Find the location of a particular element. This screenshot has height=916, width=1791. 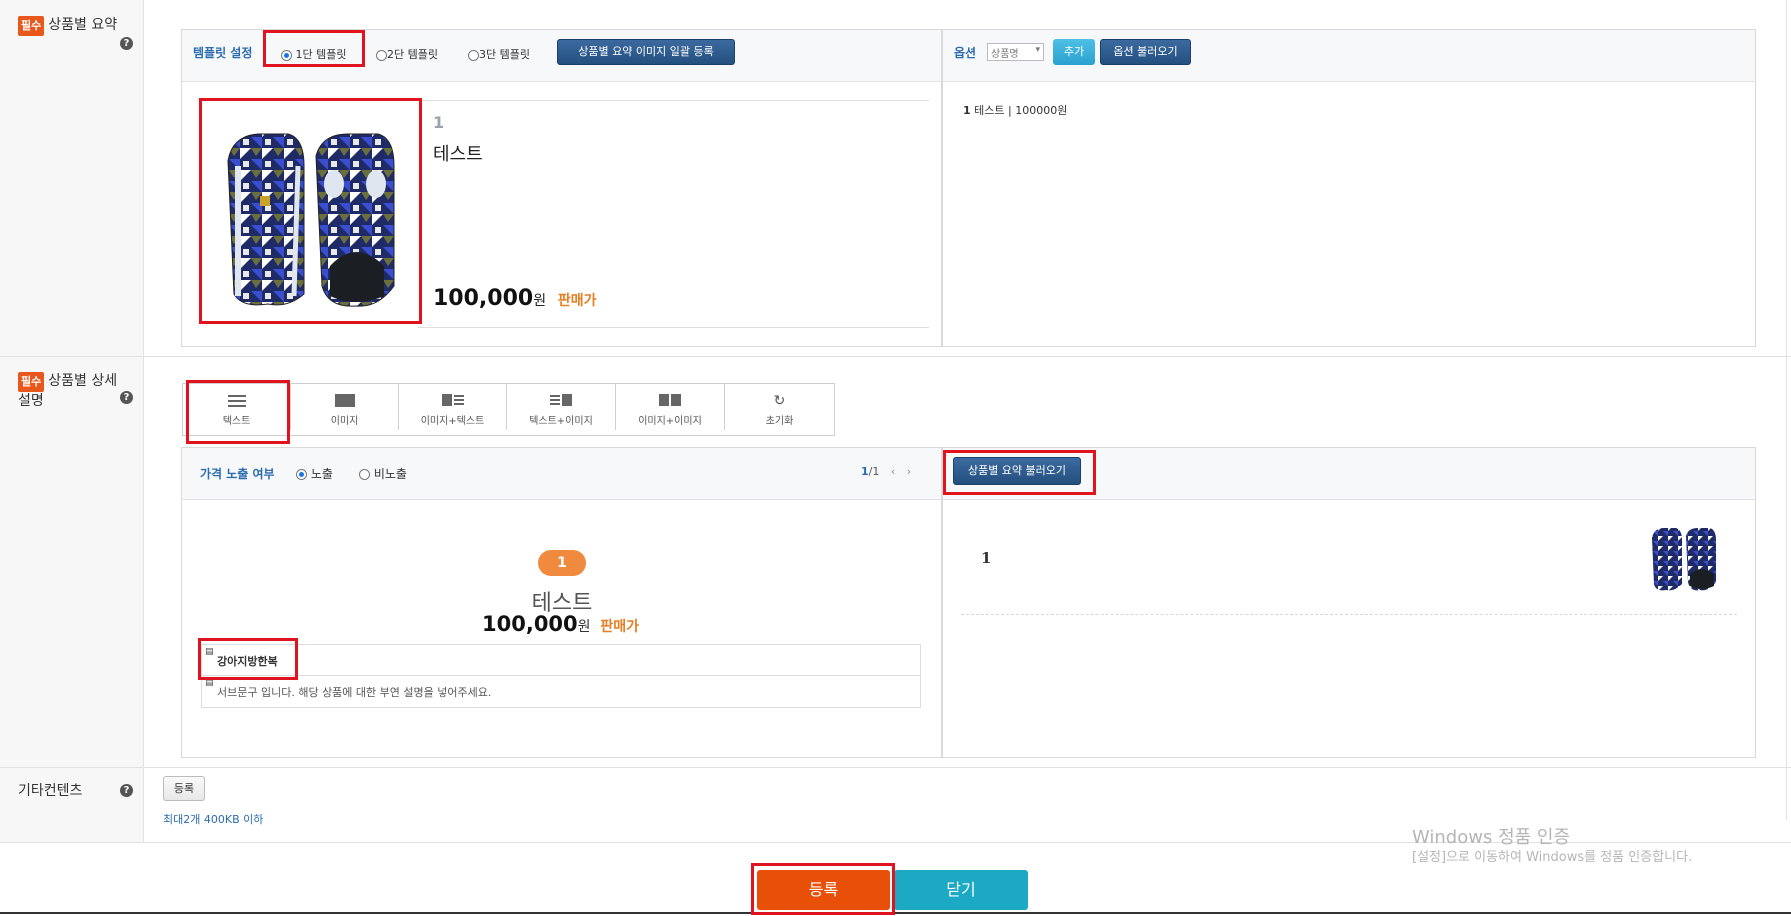

option-add-button: 추가 is located at coordinates (1074, 52).